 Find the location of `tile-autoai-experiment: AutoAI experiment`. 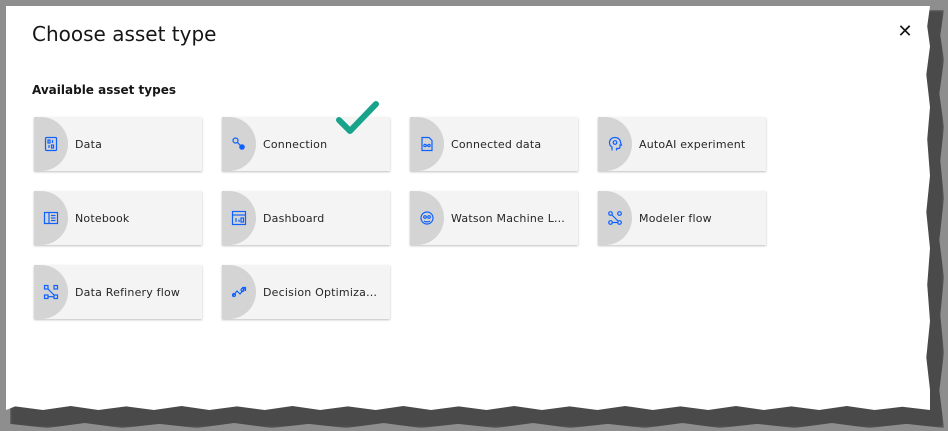

tile-autoai-experiment: AutoAI experiment is located at coordinates (682, 144).